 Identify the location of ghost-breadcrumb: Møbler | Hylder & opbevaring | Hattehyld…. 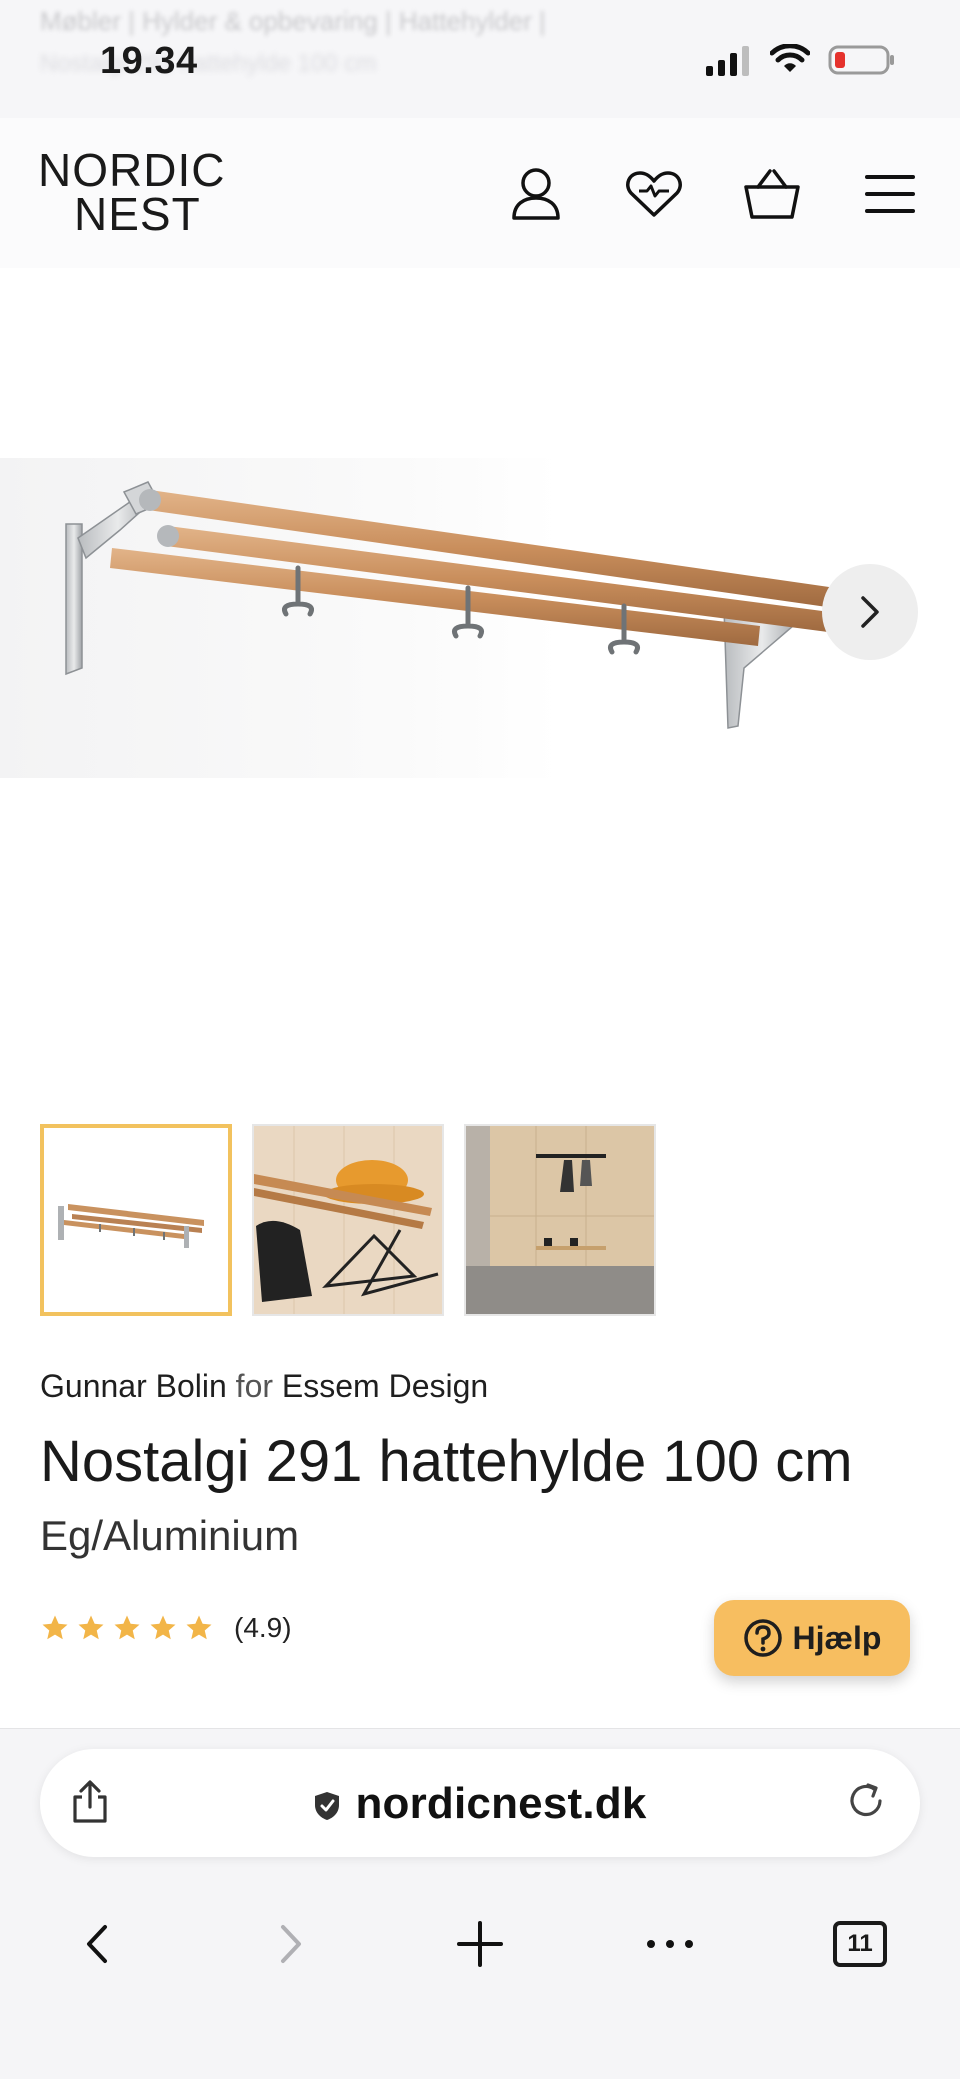
(293, 21).